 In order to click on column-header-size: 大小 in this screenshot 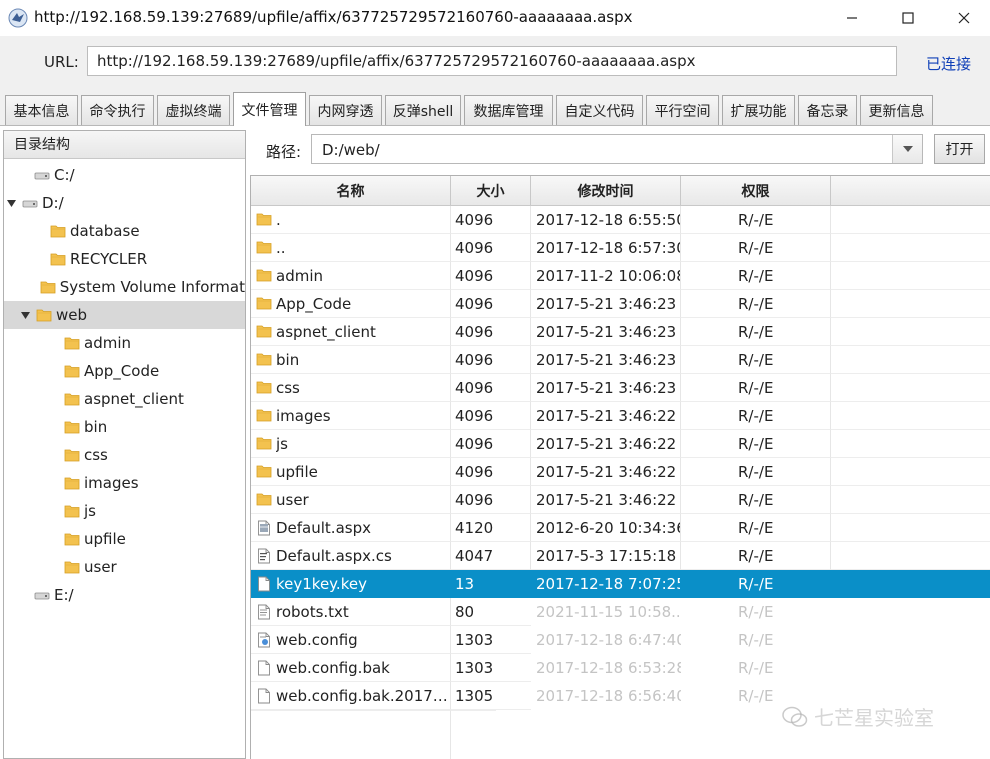, I will do `click(491, 191)`.